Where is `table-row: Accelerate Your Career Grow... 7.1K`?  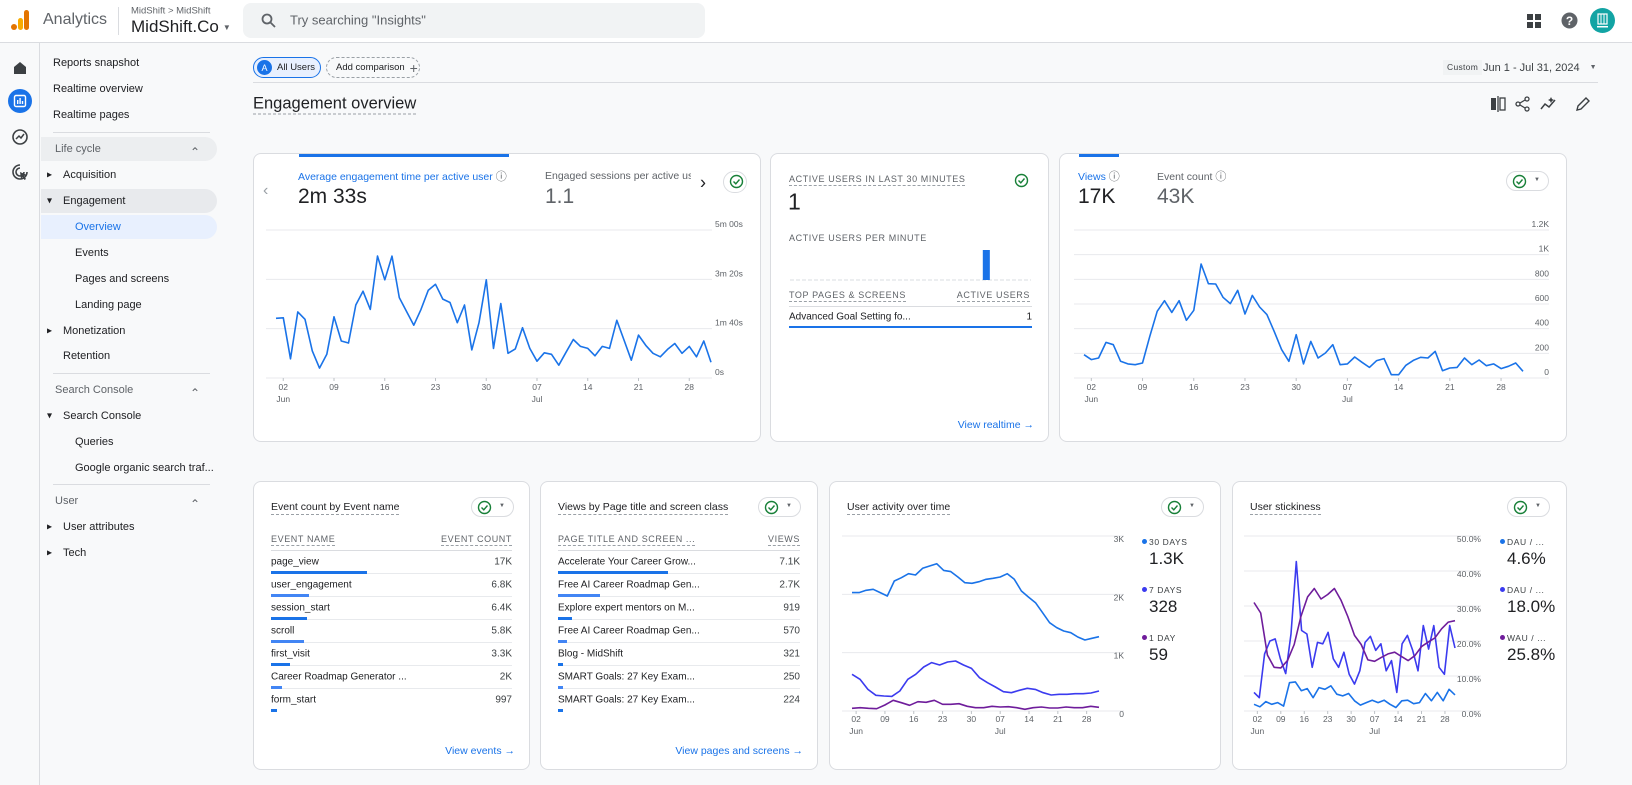 table-row: Accelerate Your Career Grow... 7.1K is located at coordinates (679, 562).